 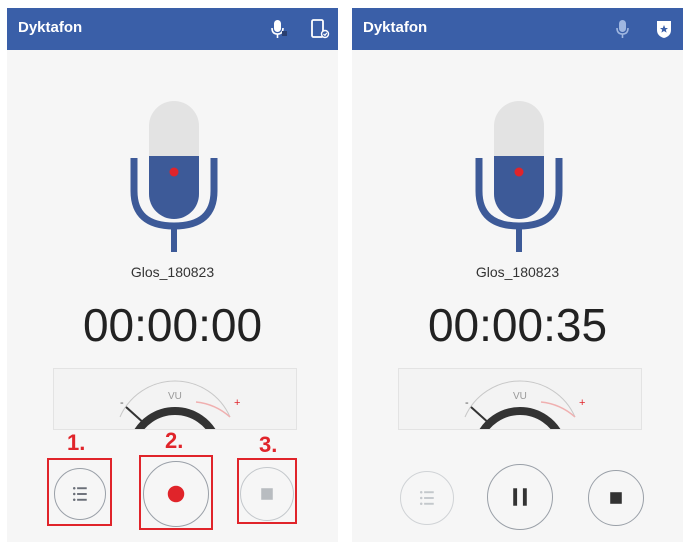 I want to click on record-icon, so click(x=176, y=494).